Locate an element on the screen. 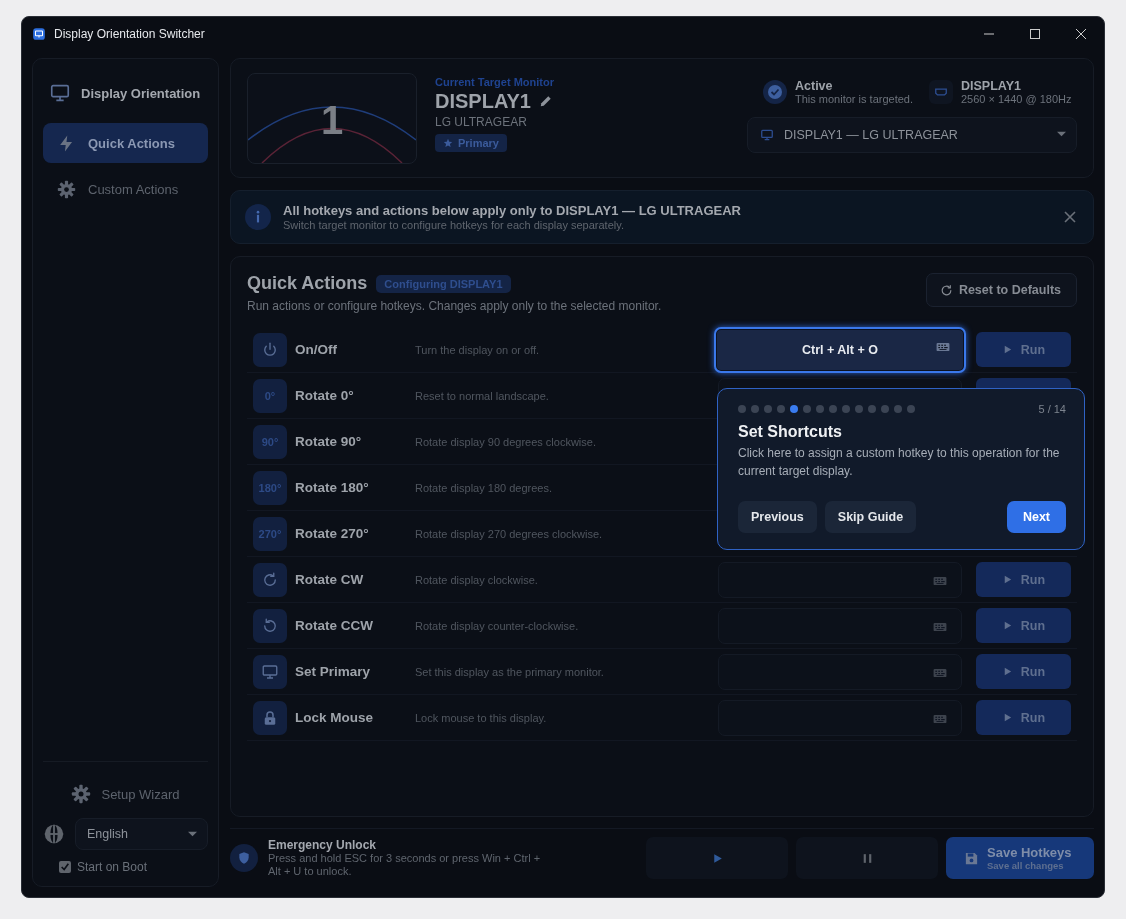 The width and height of the screenshot is (1126, 919). nav-item: Quick Actions is located at coordinates (125, 143).